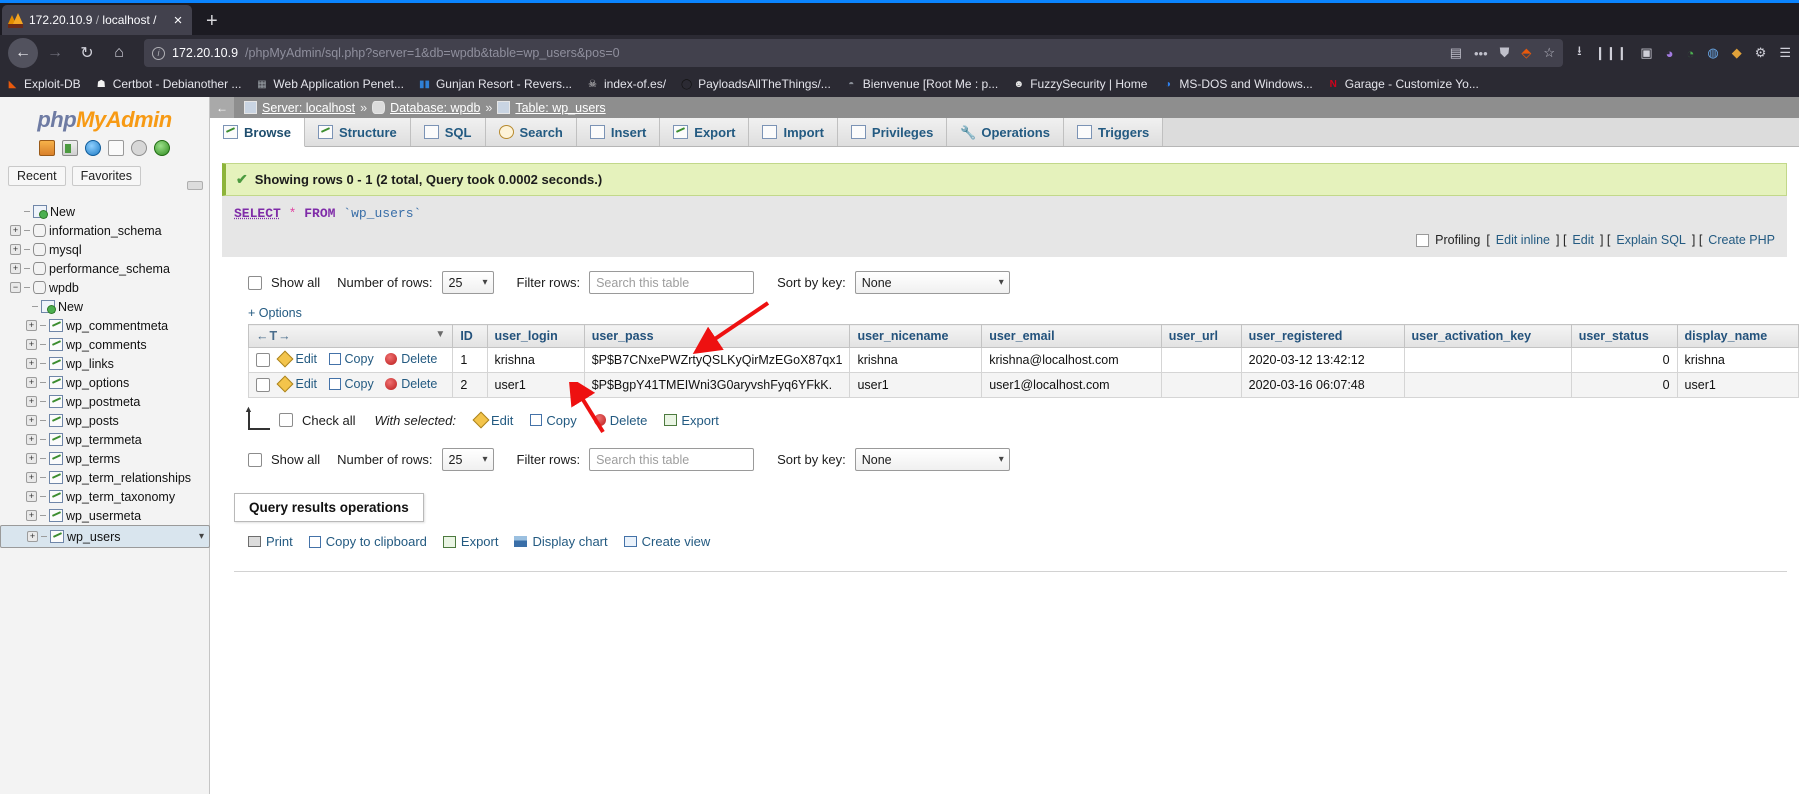 The width and height of the screenshot is (1799, 794). What do you see at coordinates (435, 108) in the screenshot?
I see `breadcrumb-database: Database: wpdb` at bounding box center [435, 108].